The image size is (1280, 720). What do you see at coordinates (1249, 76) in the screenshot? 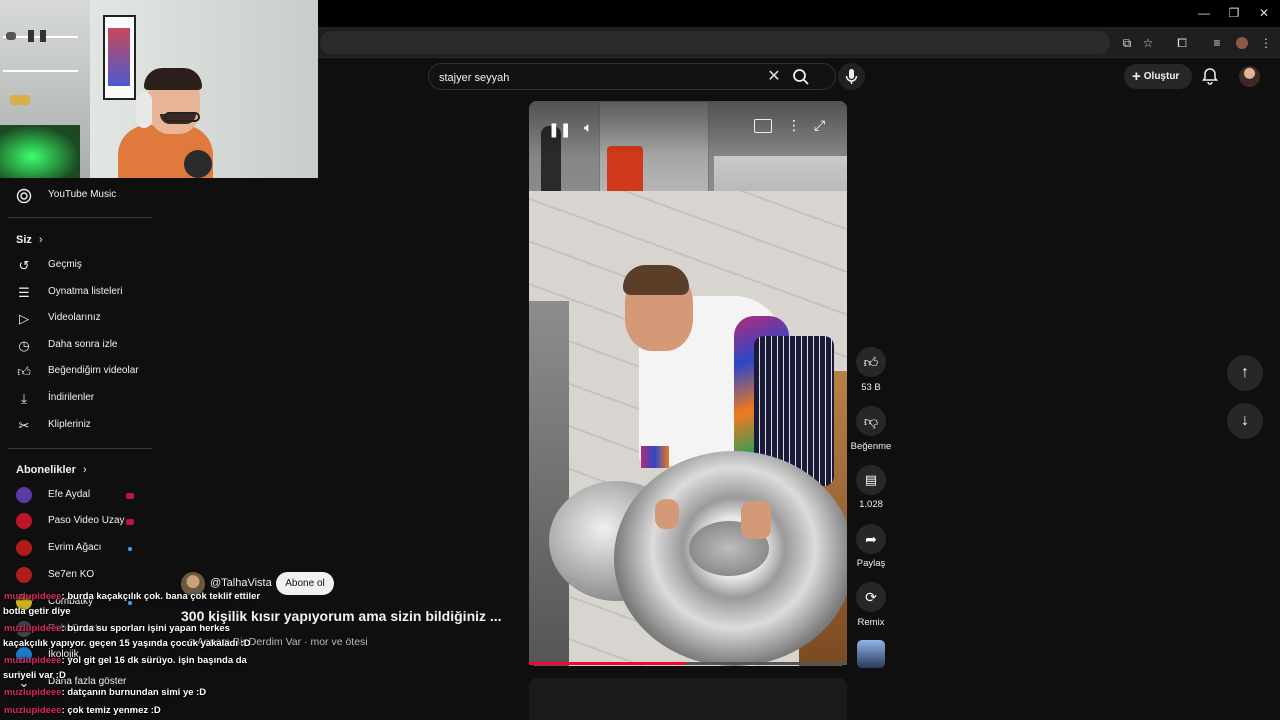
I see `account-avatar` at bounding box center [1249, 76].